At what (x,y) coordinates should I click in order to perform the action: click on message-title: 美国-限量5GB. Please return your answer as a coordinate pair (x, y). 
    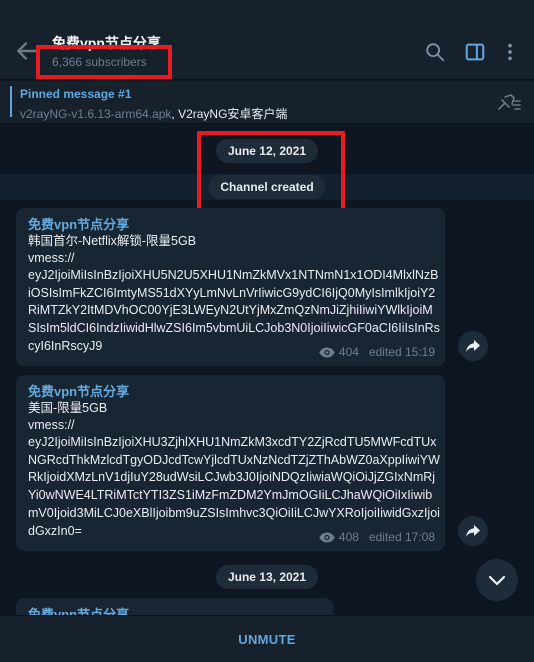
    Looking at the image, I should click on (68, 408).